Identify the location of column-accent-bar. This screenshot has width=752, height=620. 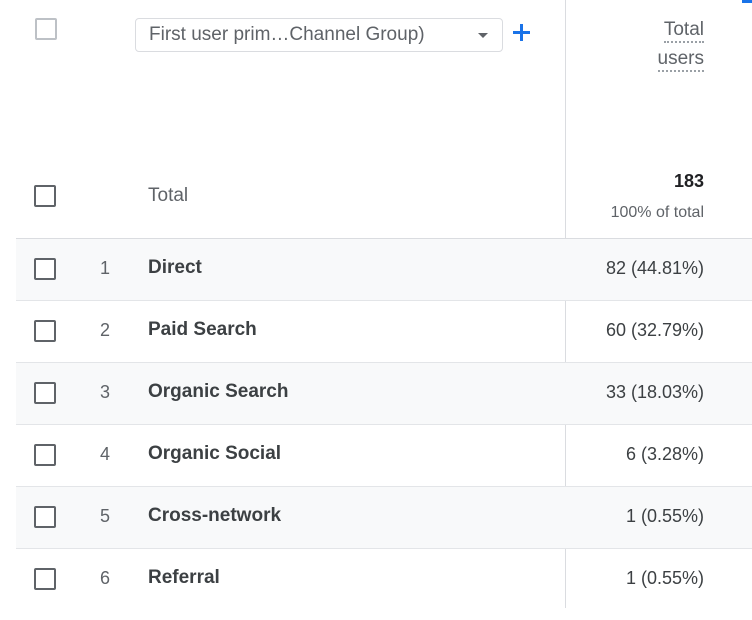
(747, 1).